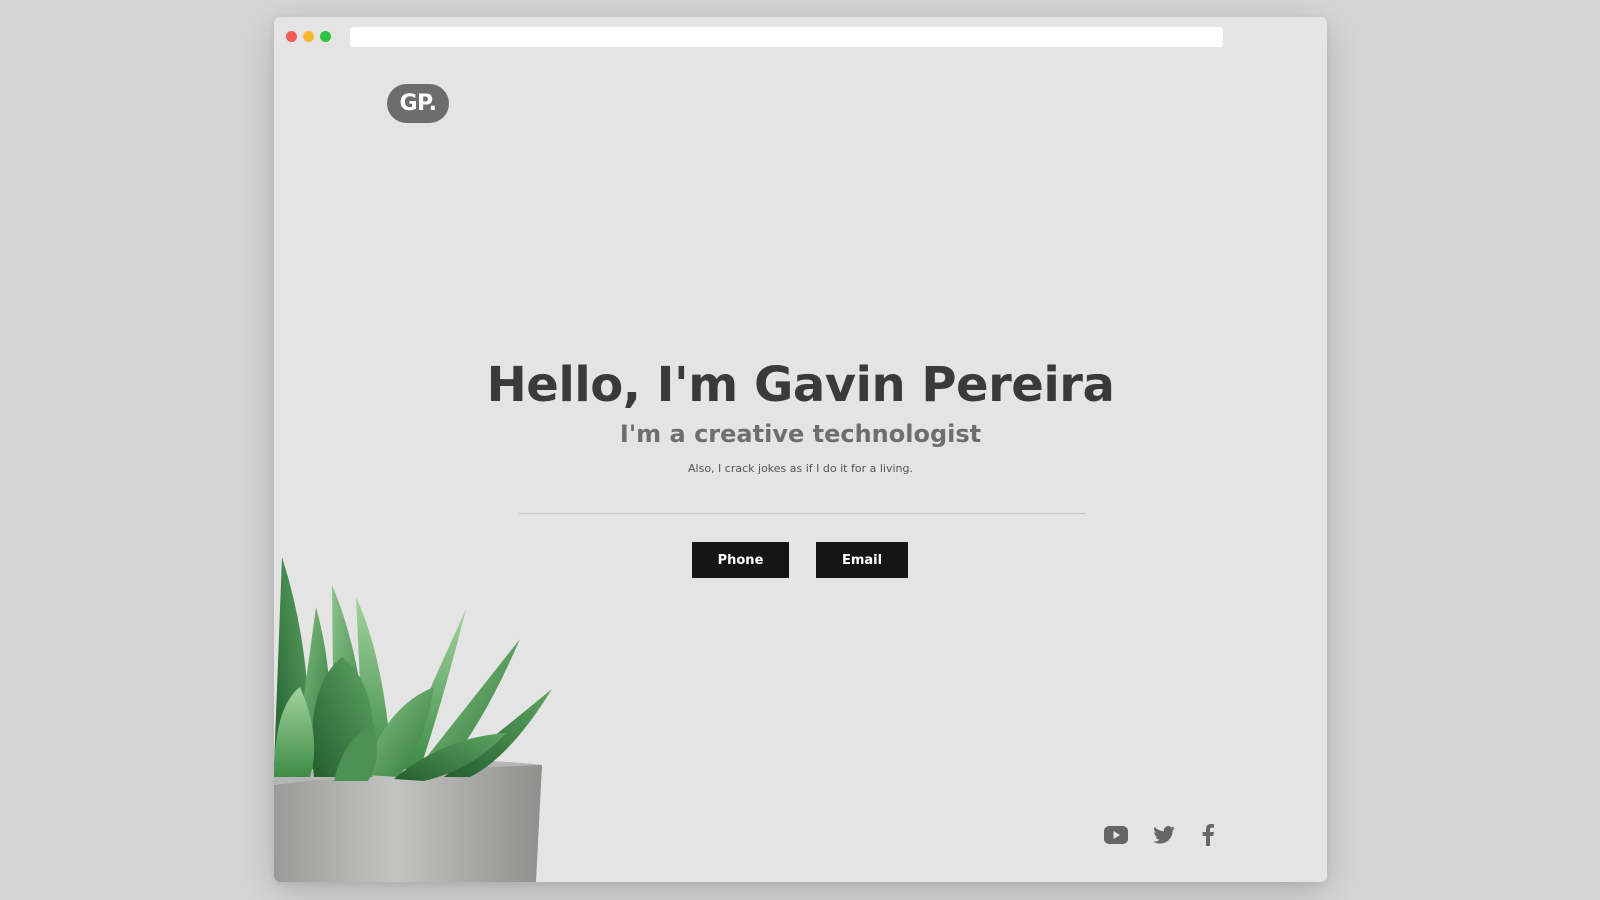  What do you see at coordinates (740, 560) in the screenshot?
I see `phone-button: Phone` at bounding box center [740, 560].